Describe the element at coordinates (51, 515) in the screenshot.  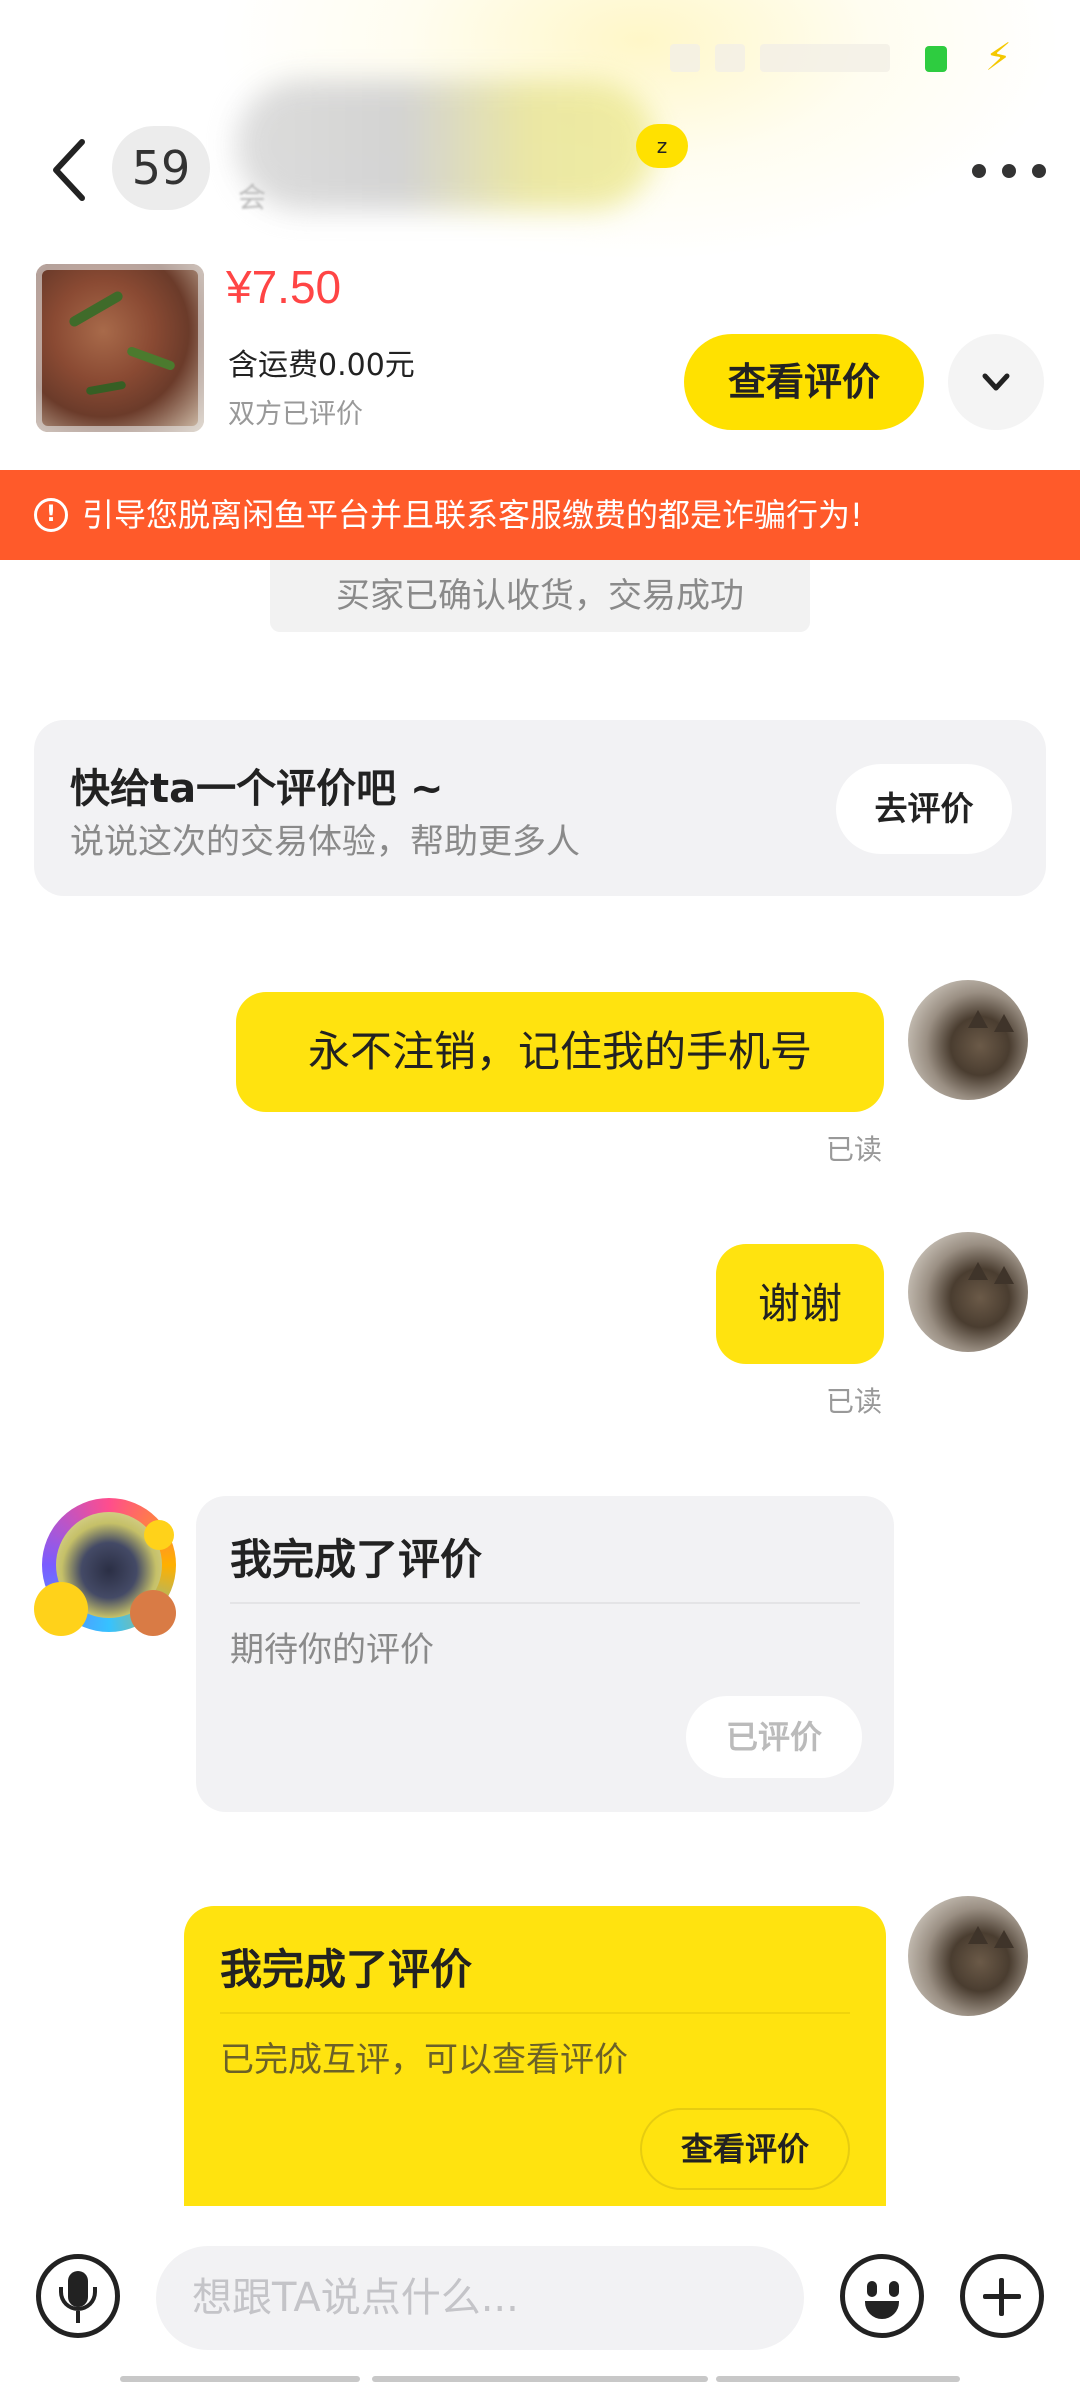
I see `warning-icon: !` at that location.